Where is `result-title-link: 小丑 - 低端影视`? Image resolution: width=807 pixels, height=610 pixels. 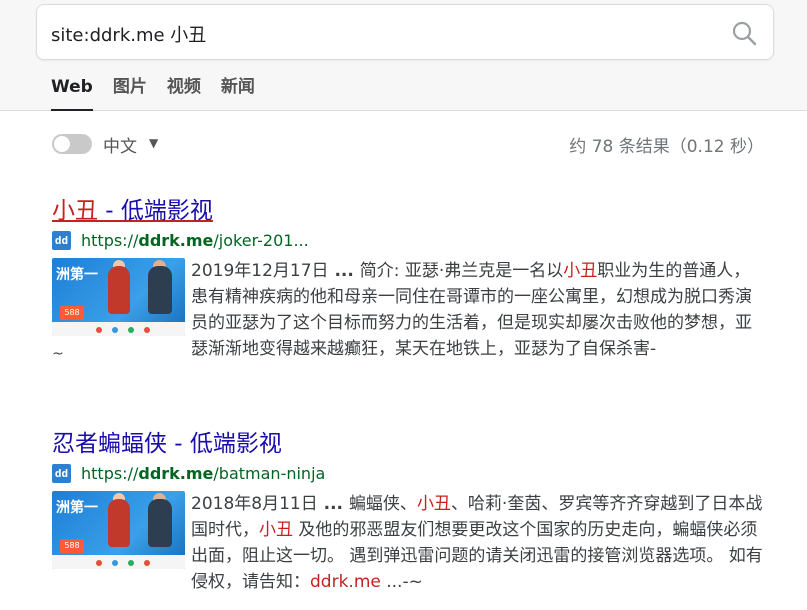 result-title-link: 小丑 - 低端影视 is located at coordinates (408, 211).